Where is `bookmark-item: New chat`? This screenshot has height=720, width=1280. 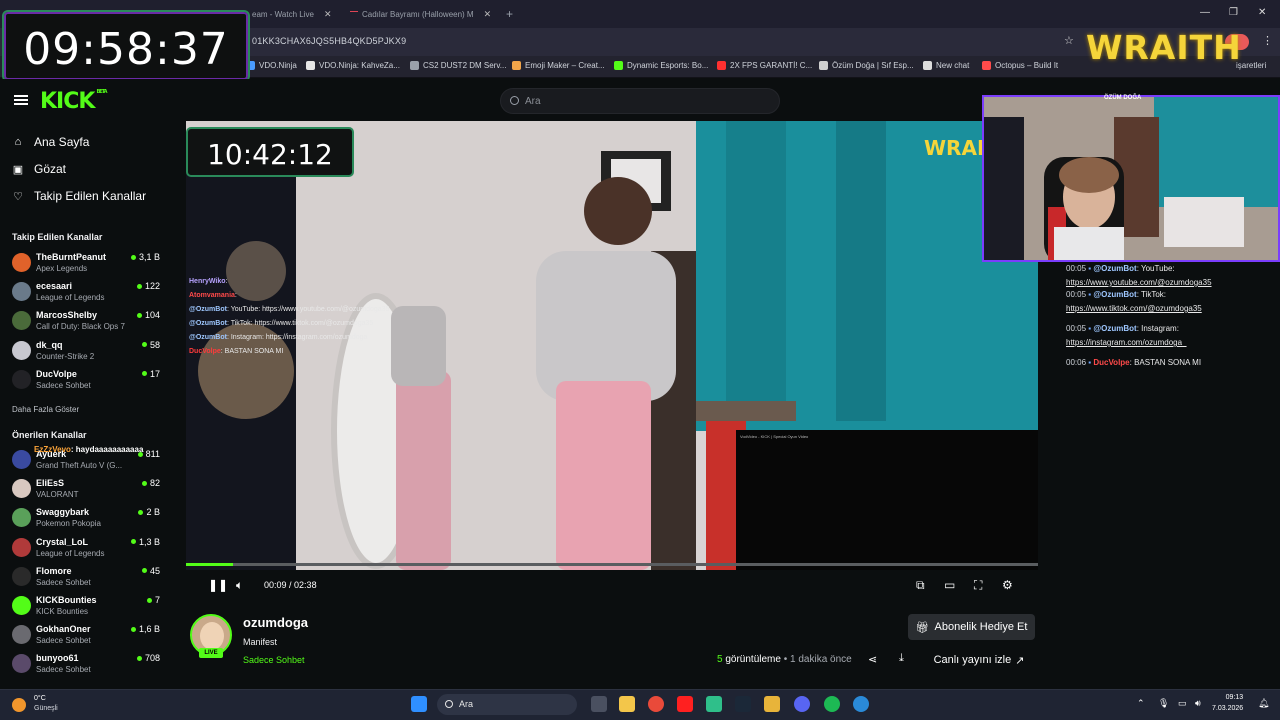
bookmark-item: New chat is located at coordinates (946, 65).